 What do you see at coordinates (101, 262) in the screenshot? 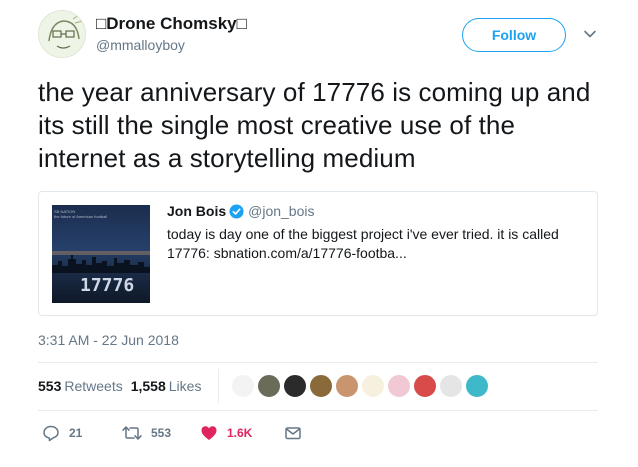
I see `skyline-graphic` at bounding box center [101, 262].